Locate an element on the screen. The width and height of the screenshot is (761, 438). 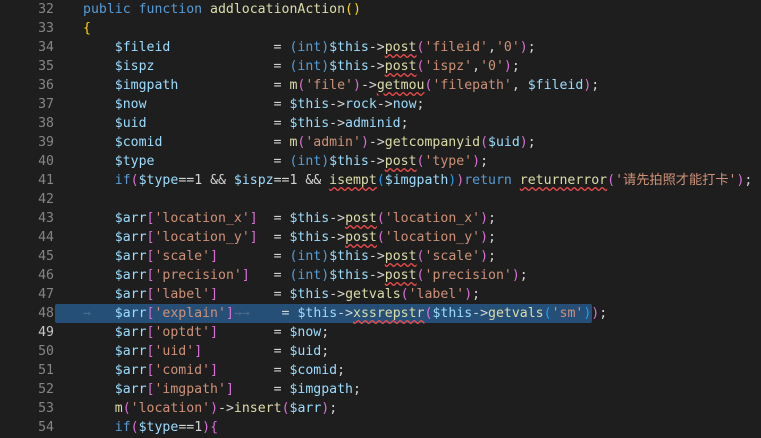
code-line: 42 is located at coordinates (380, 199).